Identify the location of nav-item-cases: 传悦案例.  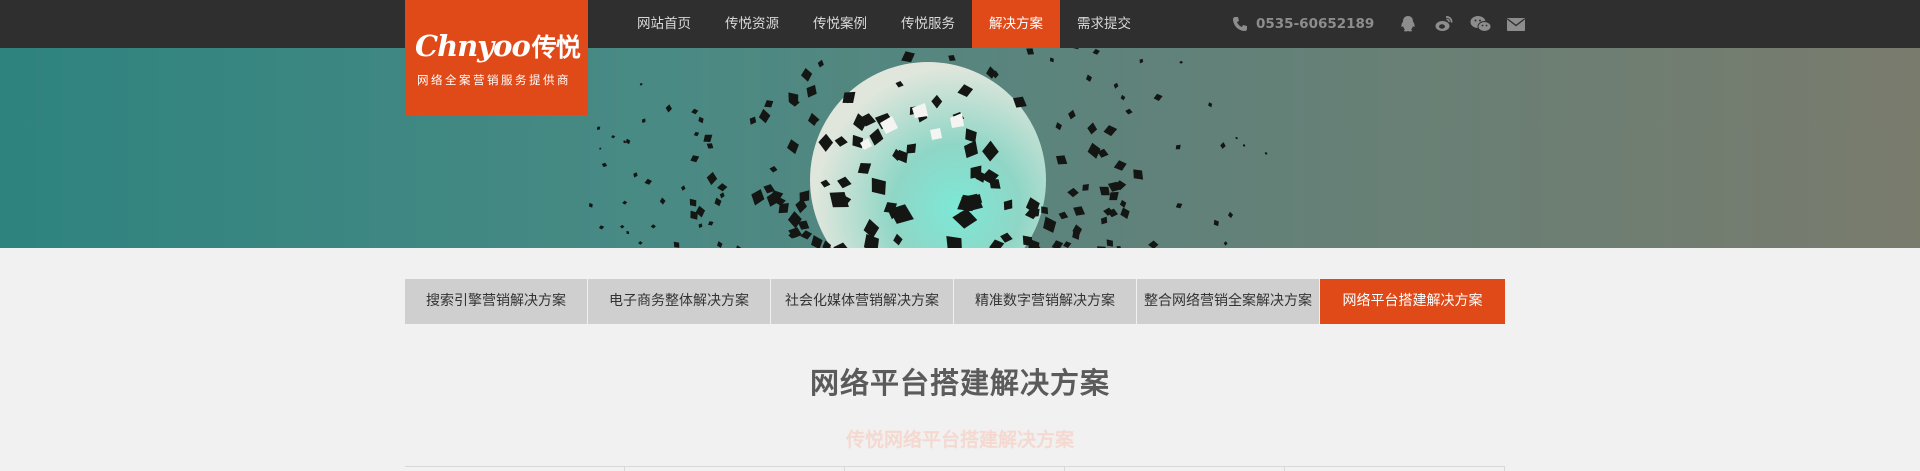
(840, 24).